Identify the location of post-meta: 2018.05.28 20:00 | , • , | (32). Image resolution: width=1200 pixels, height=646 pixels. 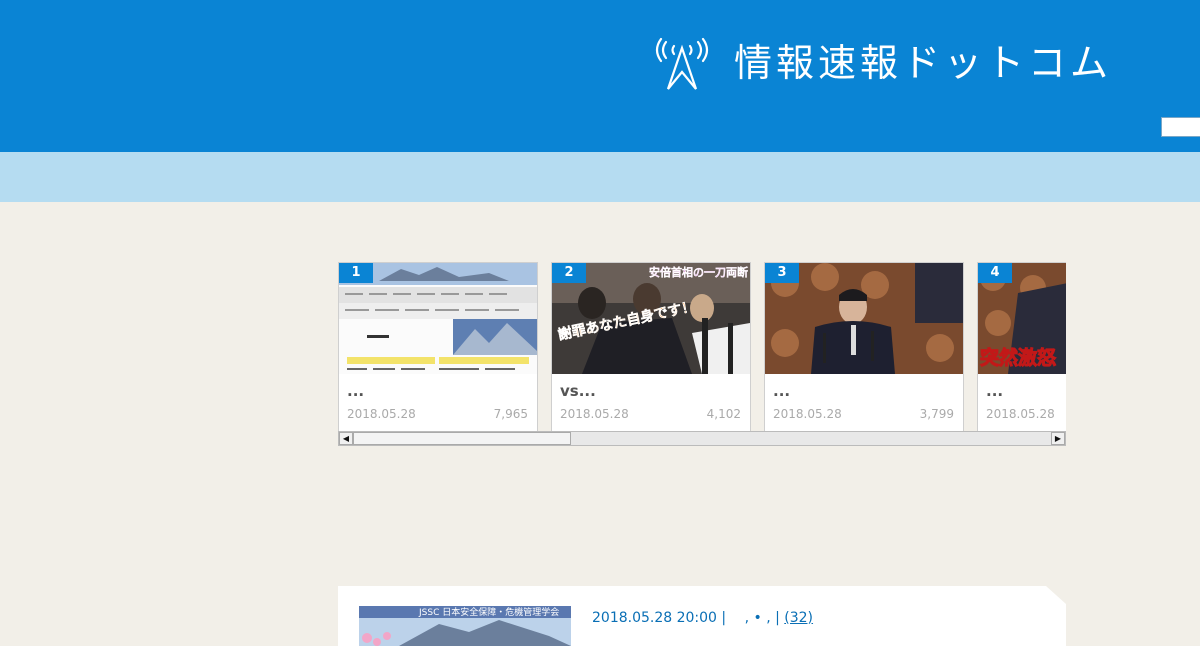
(702, 618).